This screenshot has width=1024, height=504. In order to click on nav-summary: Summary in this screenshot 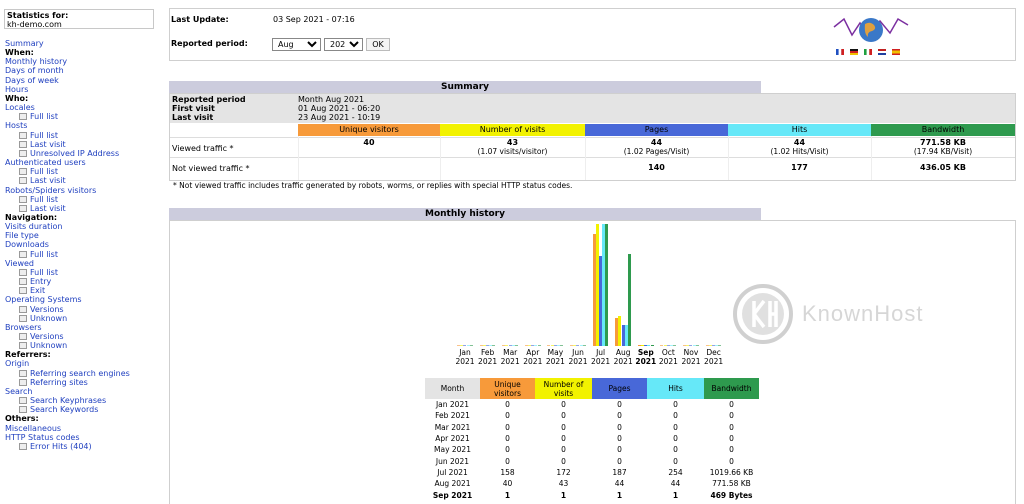, I will do `click(67, 43)`.